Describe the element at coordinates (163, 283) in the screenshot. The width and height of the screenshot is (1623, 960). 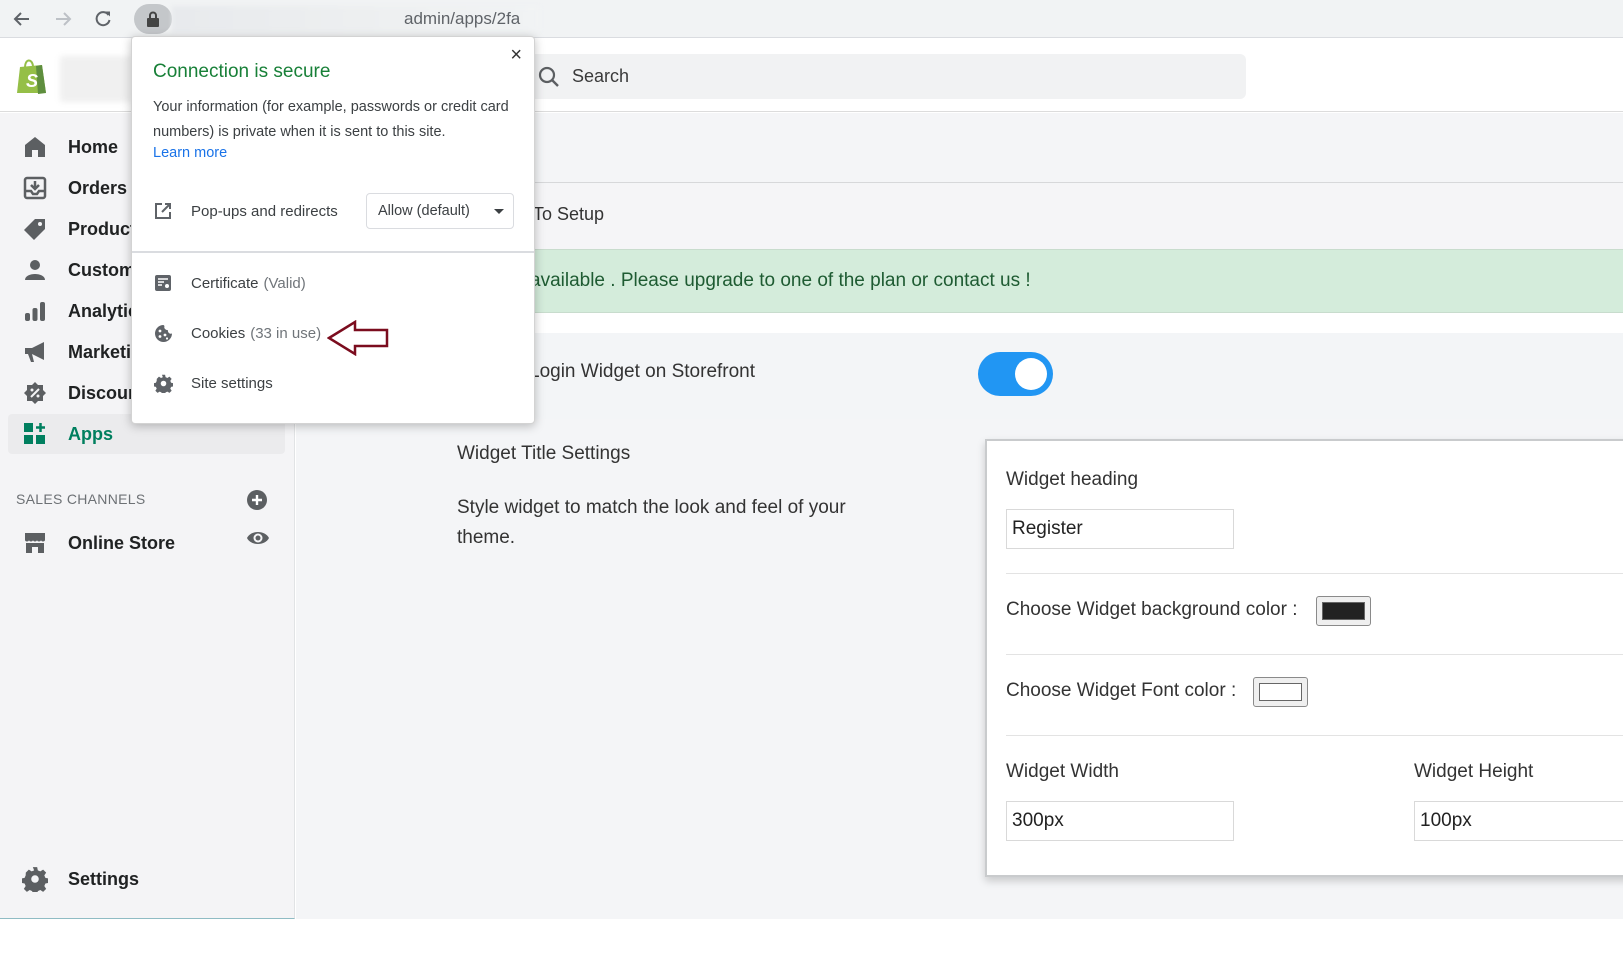
I see `certificate-icon` at that location.